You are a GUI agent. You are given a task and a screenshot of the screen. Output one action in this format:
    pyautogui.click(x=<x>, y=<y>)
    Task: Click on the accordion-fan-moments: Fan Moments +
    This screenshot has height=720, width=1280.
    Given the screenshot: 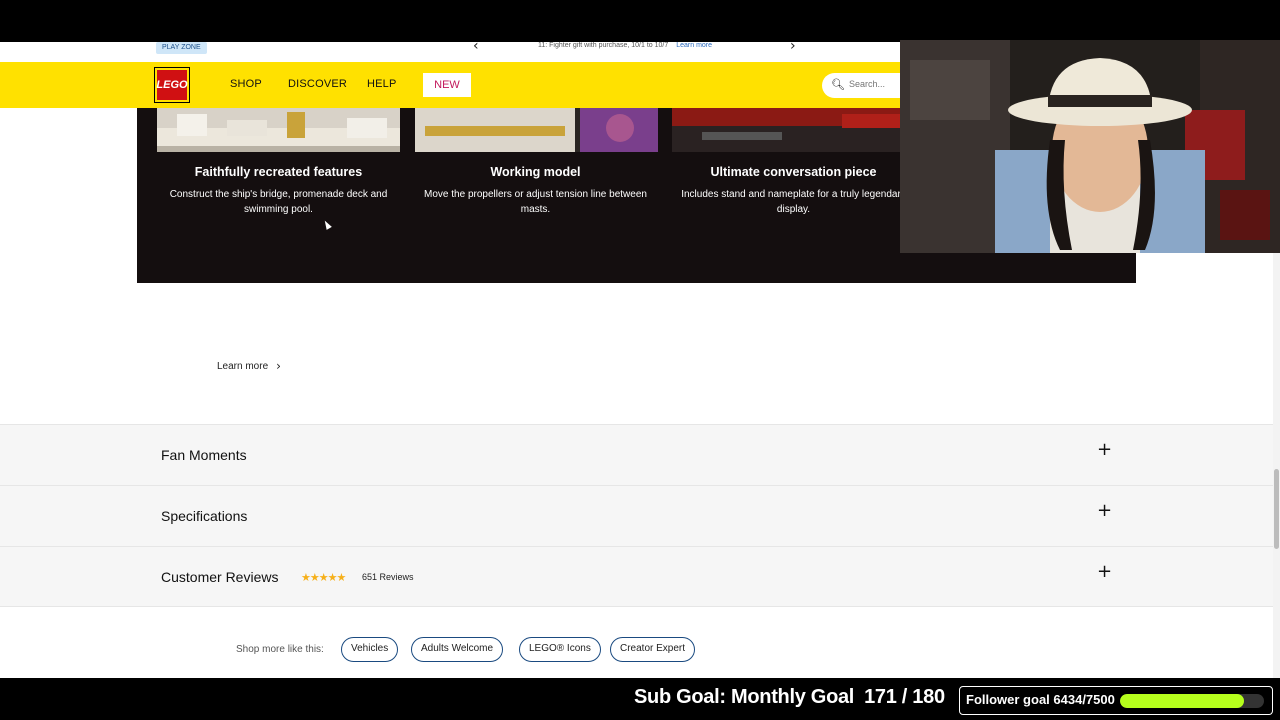 What is the action you would take?
    pyautogui.click(x=640, y=454)
    